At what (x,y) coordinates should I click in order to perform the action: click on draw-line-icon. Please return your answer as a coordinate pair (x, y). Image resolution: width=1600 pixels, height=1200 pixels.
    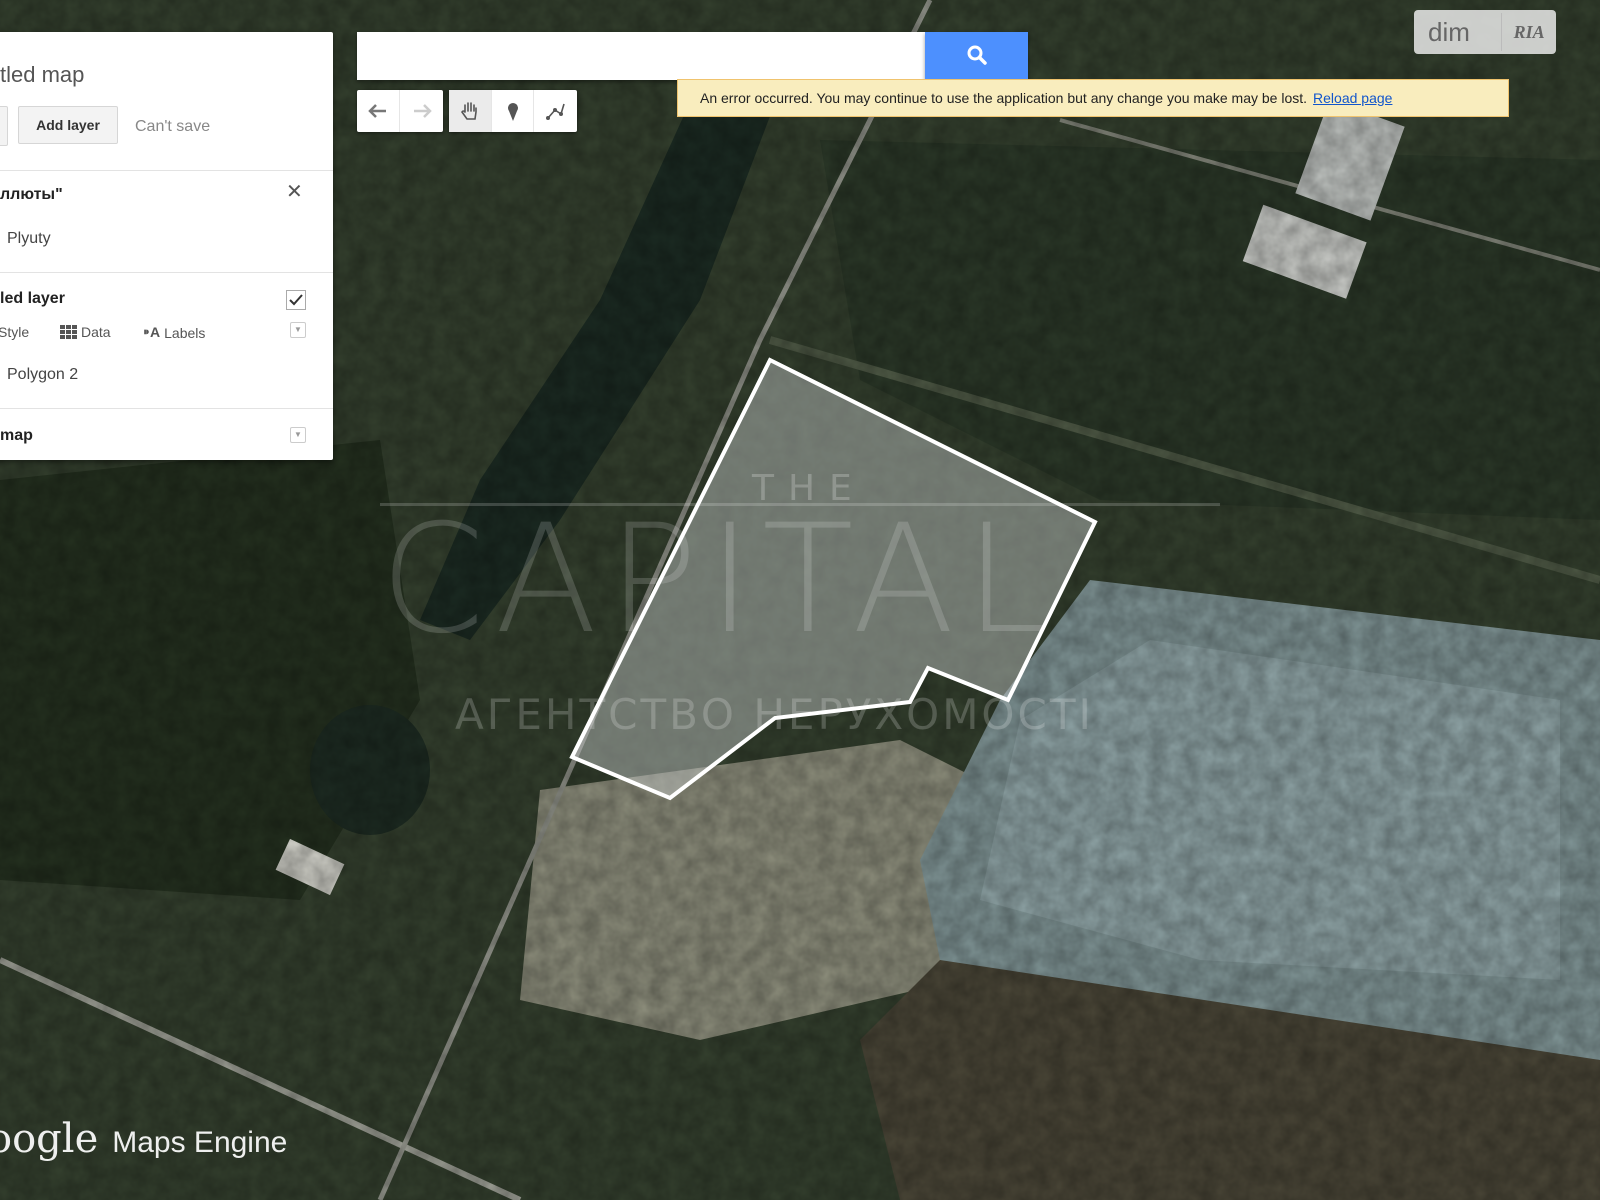
    Looking at the image, I should click on (555, 111).